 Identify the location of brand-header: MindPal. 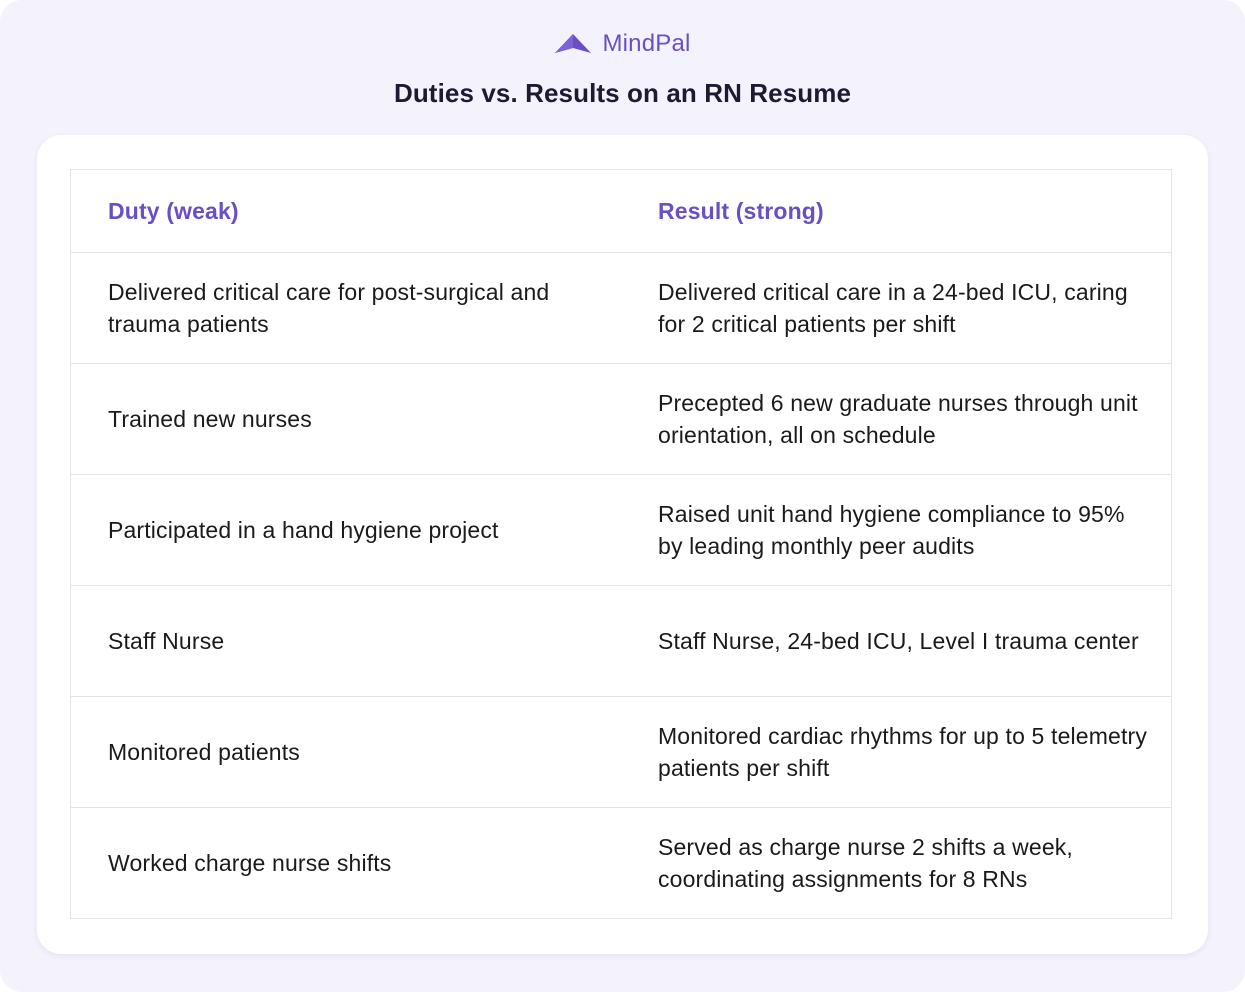
(622, 44).